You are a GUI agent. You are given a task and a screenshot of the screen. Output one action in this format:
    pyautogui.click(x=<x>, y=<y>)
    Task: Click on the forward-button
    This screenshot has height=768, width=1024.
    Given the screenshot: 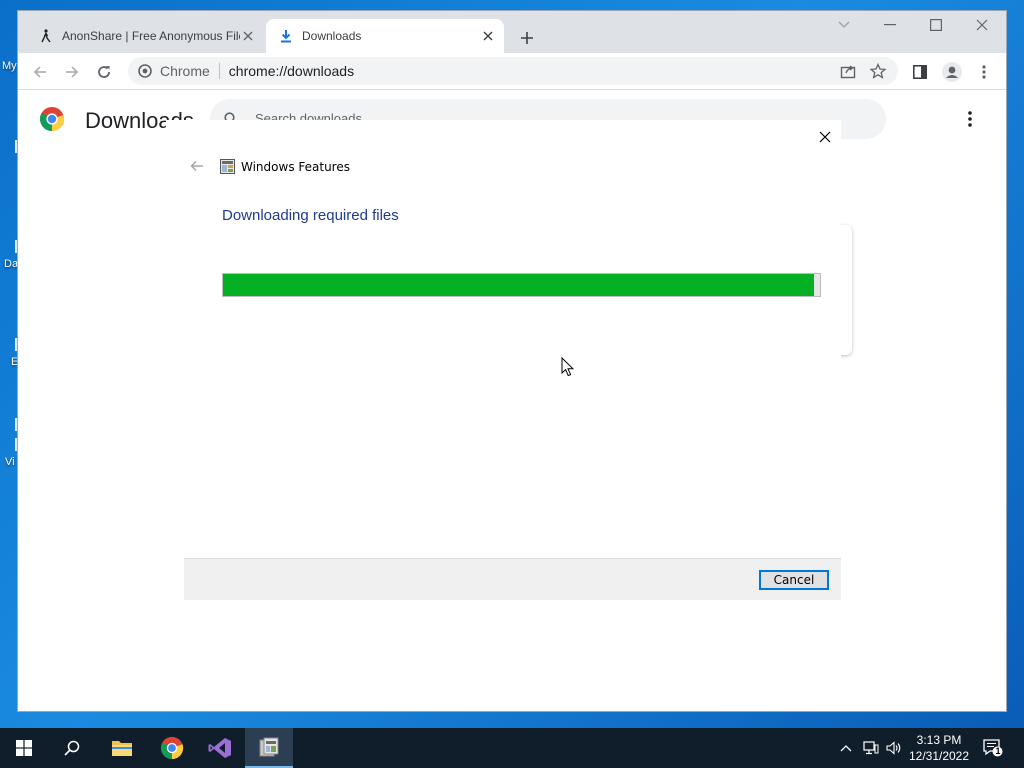 What is the action you would take?
    pyautogui.click(x=72, y=72)
    